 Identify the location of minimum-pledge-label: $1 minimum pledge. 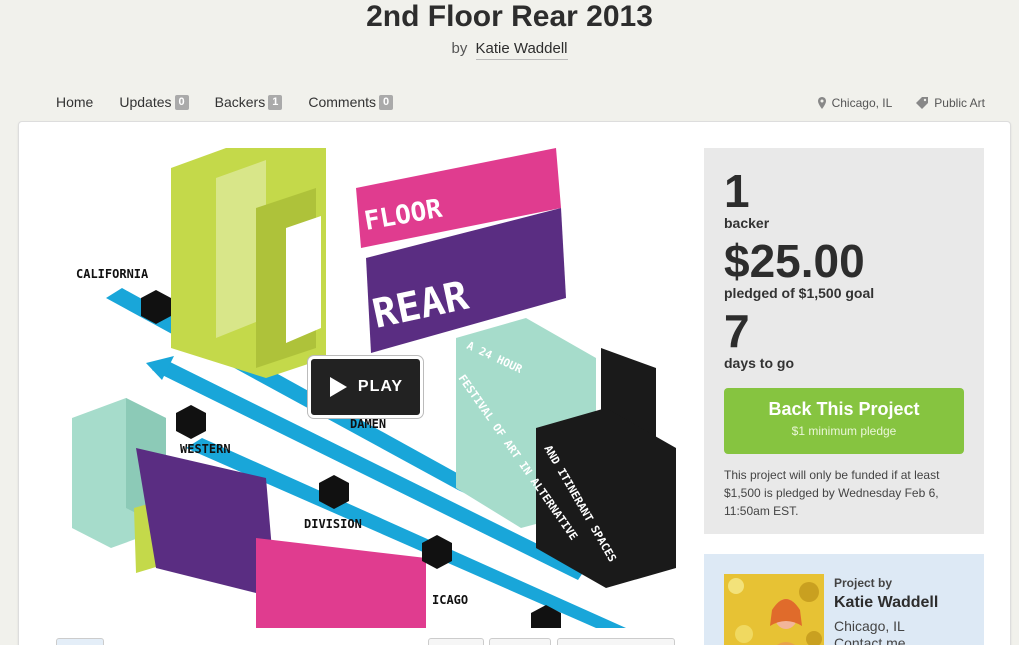
(844, 431).